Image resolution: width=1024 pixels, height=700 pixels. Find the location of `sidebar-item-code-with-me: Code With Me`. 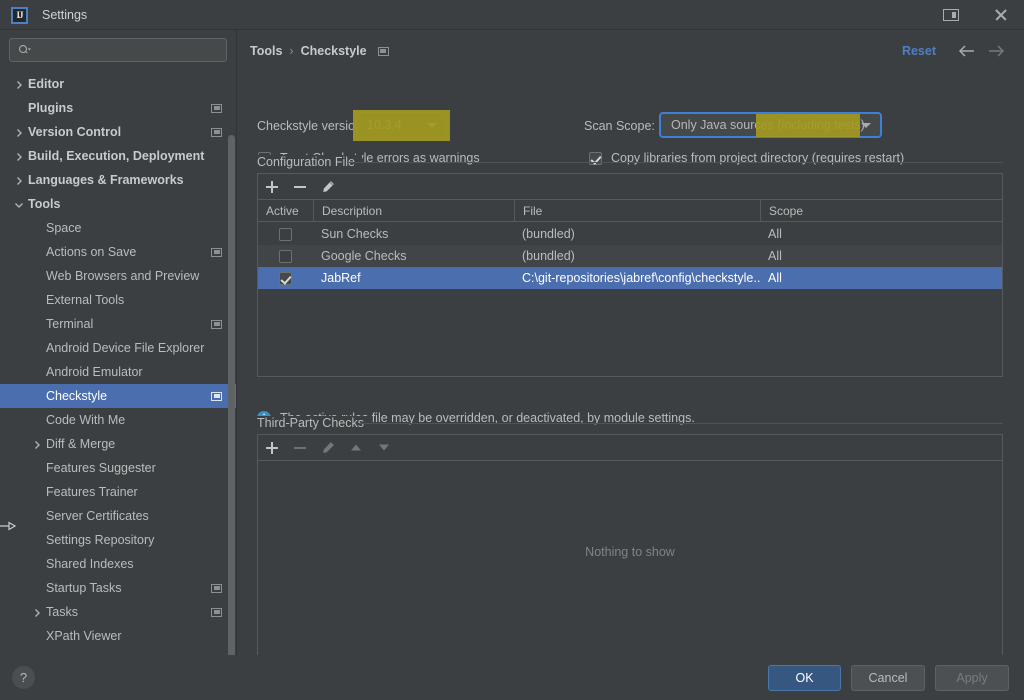

sidebar-item-code-with-me: Code With Me is located at coordinates (118, 420).